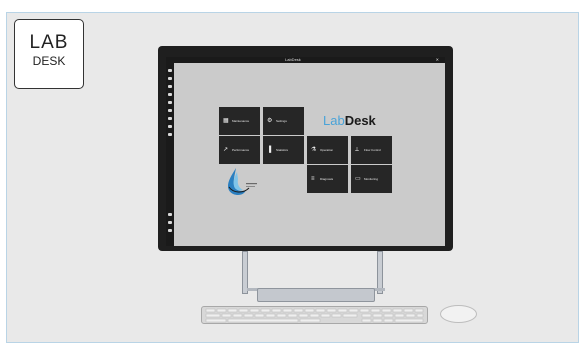 This screenshot has width=585, height=349. Describe the element at coordinates (269, 150) in the screenshot. I see `bar-chart-icon: ▐` at that location.